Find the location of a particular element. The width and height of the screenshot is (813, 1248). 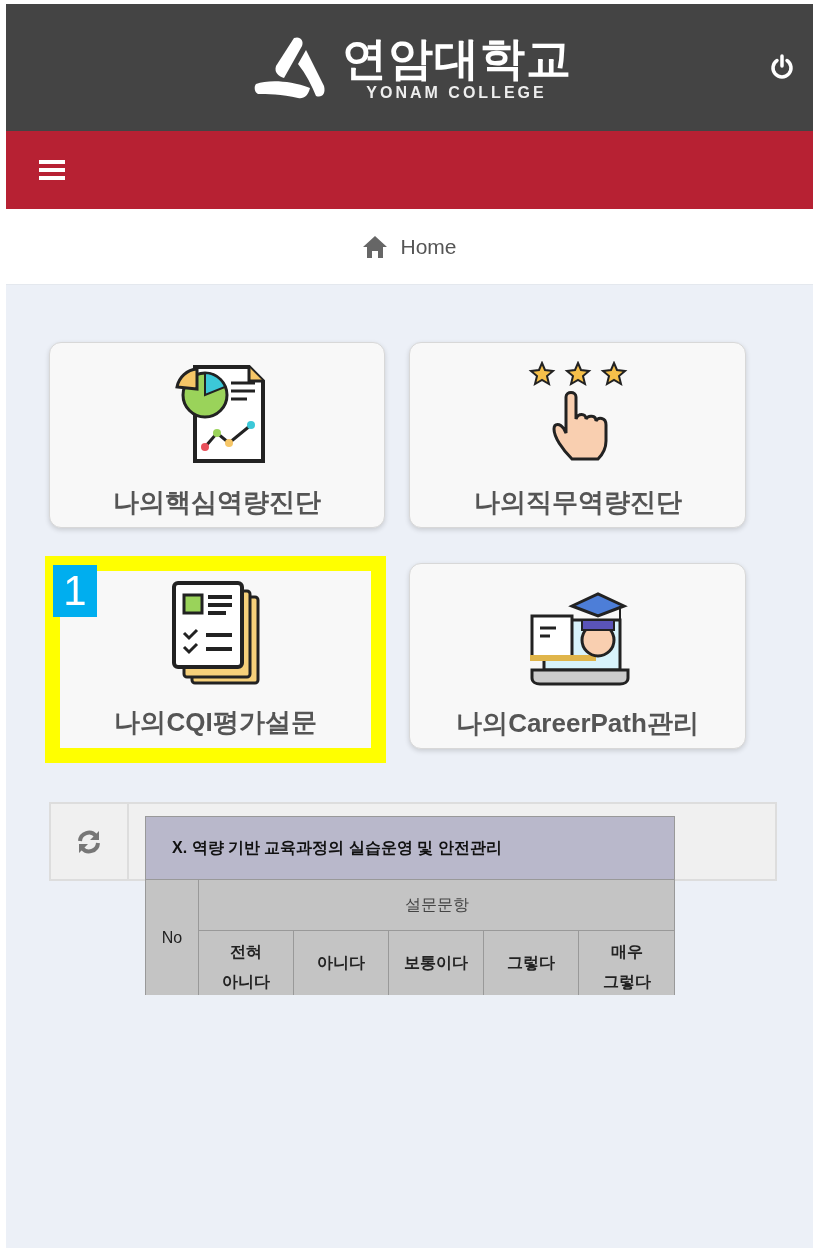

home-icon is located at coordinates (375, 246).